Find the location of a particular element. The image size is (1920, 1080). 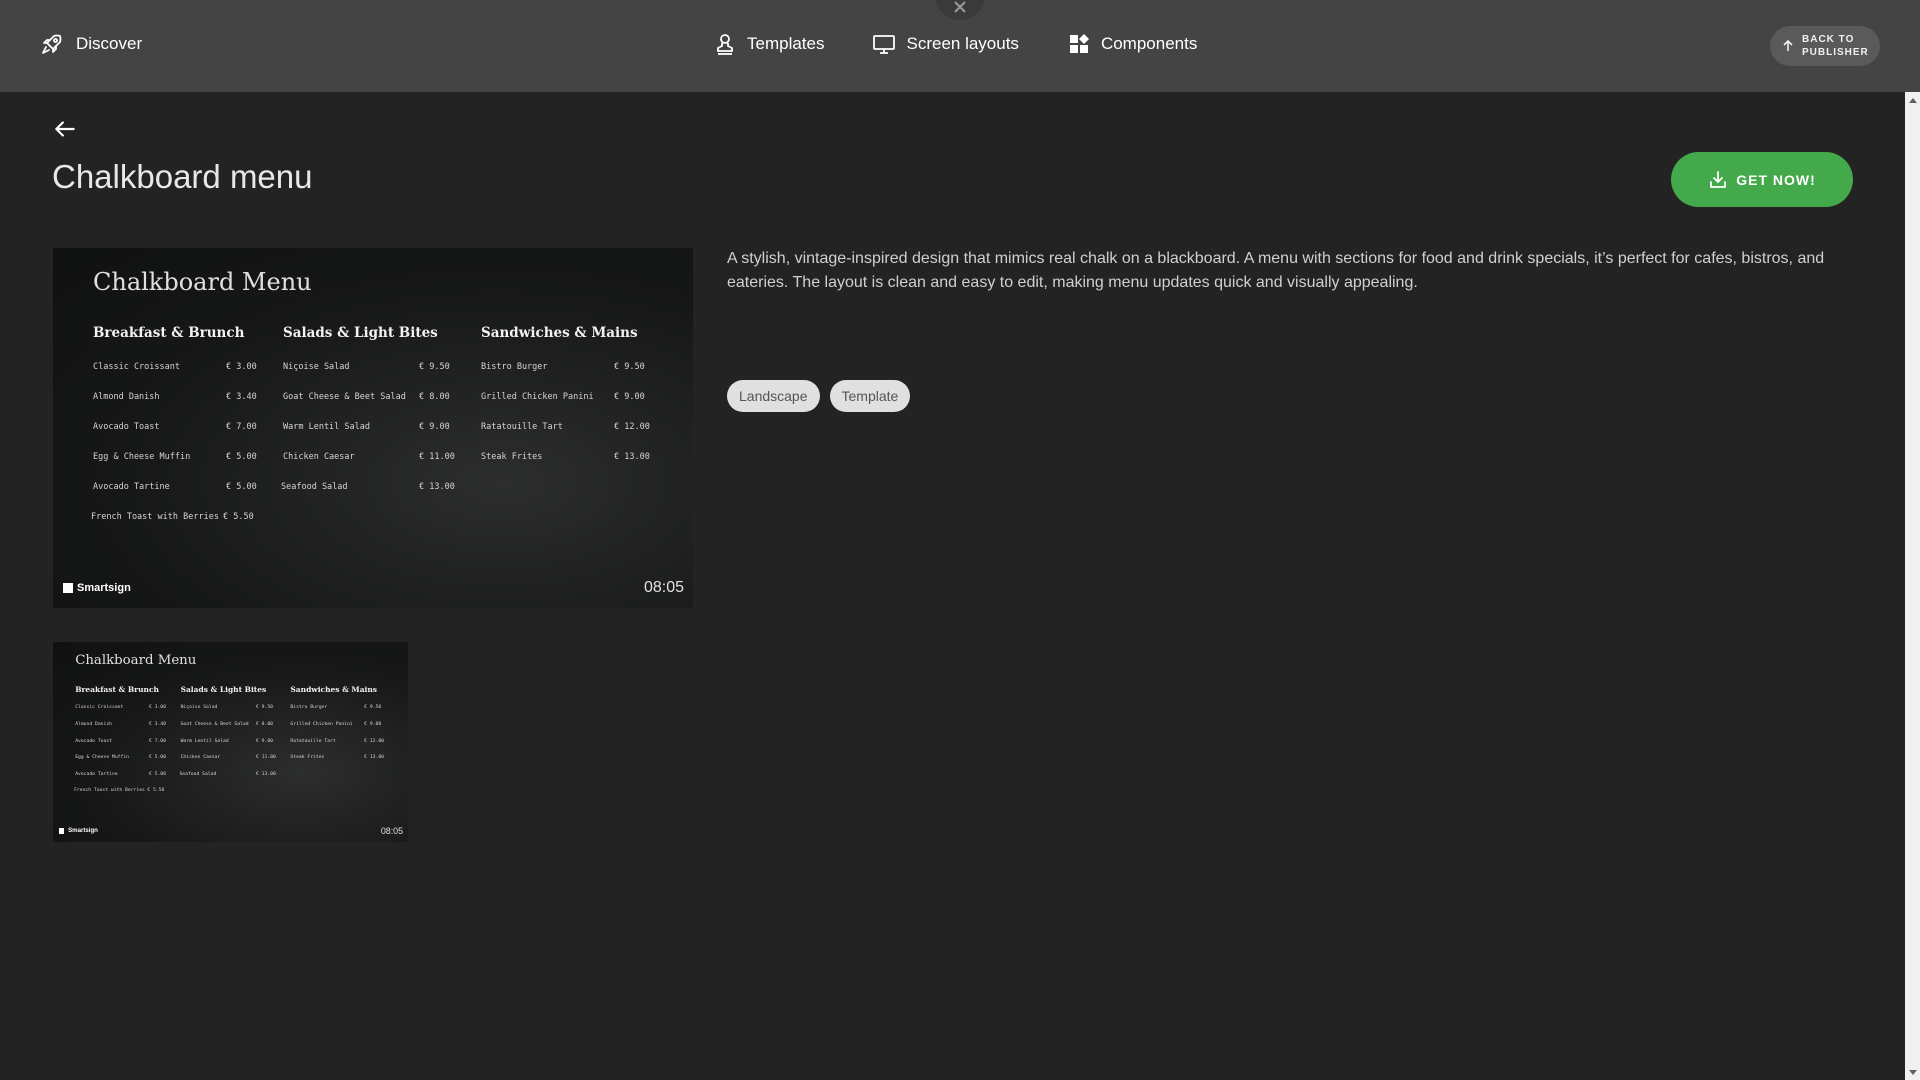

scroll-down-arrow-icon is located at coordinates (1912, 1072).